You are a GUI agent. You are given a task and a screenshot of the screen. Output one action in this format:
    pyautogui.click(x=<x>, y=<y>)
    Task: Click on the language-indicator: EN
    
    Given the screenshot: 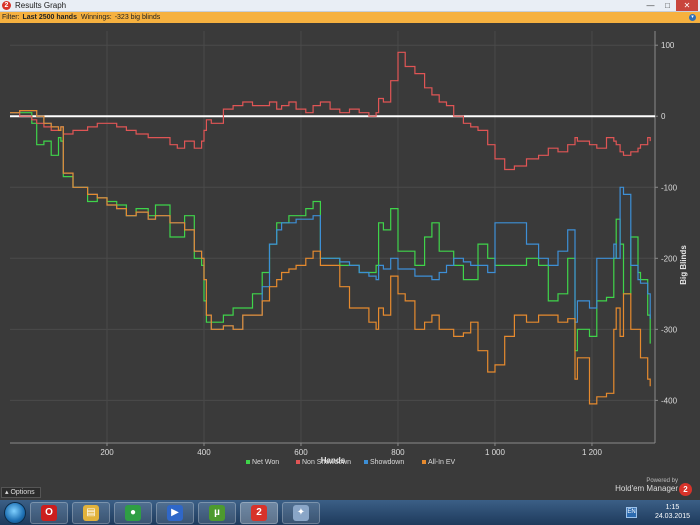 What is the action you would take?
    pyautogui.click(x=631, y=512)
    